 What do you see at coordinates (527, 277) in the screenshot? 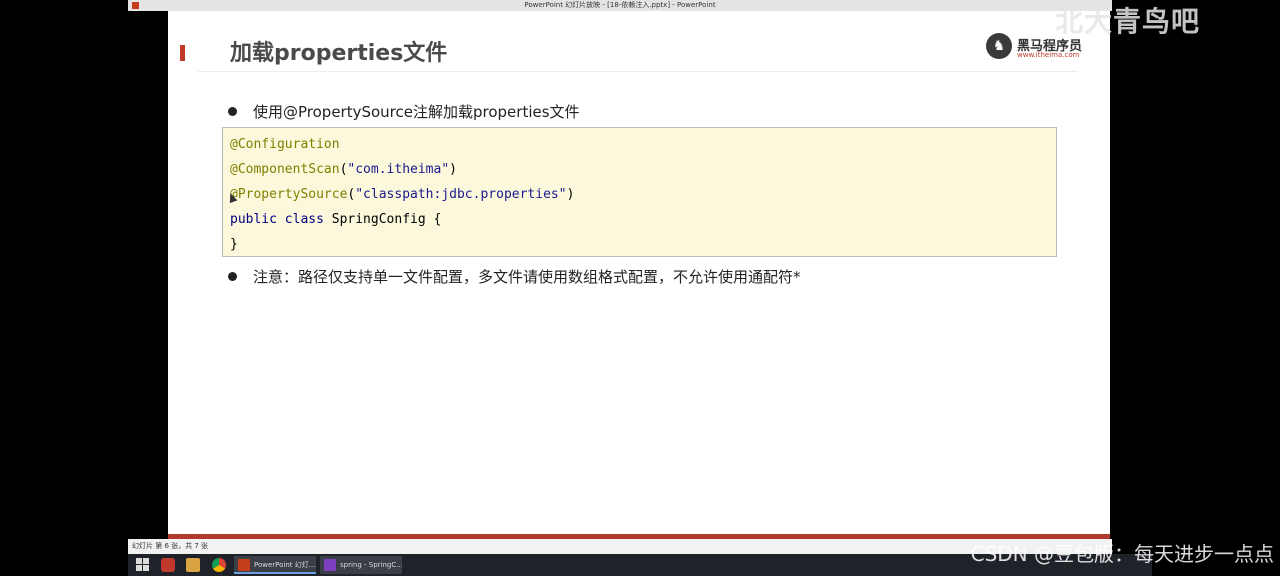
I see `bullet-text: 注意：路径仅支持单一文件配置，多文件请使用数组格式配置，不允许使用通配符*` at bounding box center [527, 277].